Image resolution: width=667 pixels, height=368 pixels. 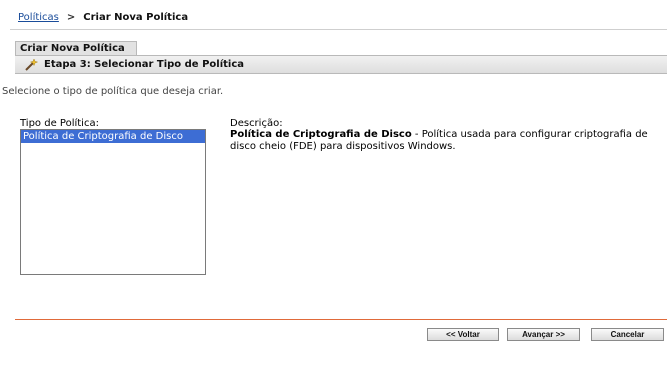 What do you see at coordinates (136, 17) in the screenshot?
I see `breadcrumb-current: Criar Nova Política` at bounding box center [136, 17].